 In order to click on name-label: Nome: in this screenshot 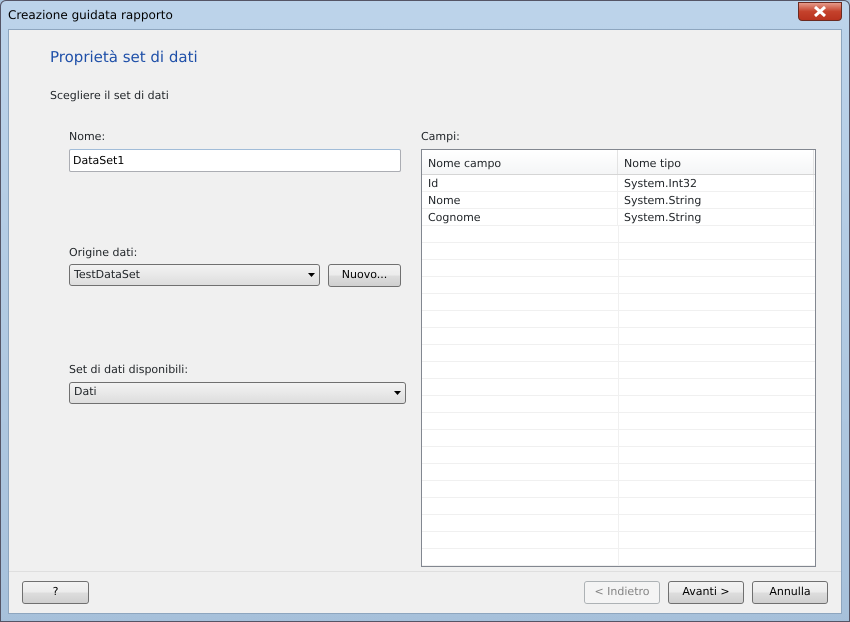, I will do `click(87, 137)`.